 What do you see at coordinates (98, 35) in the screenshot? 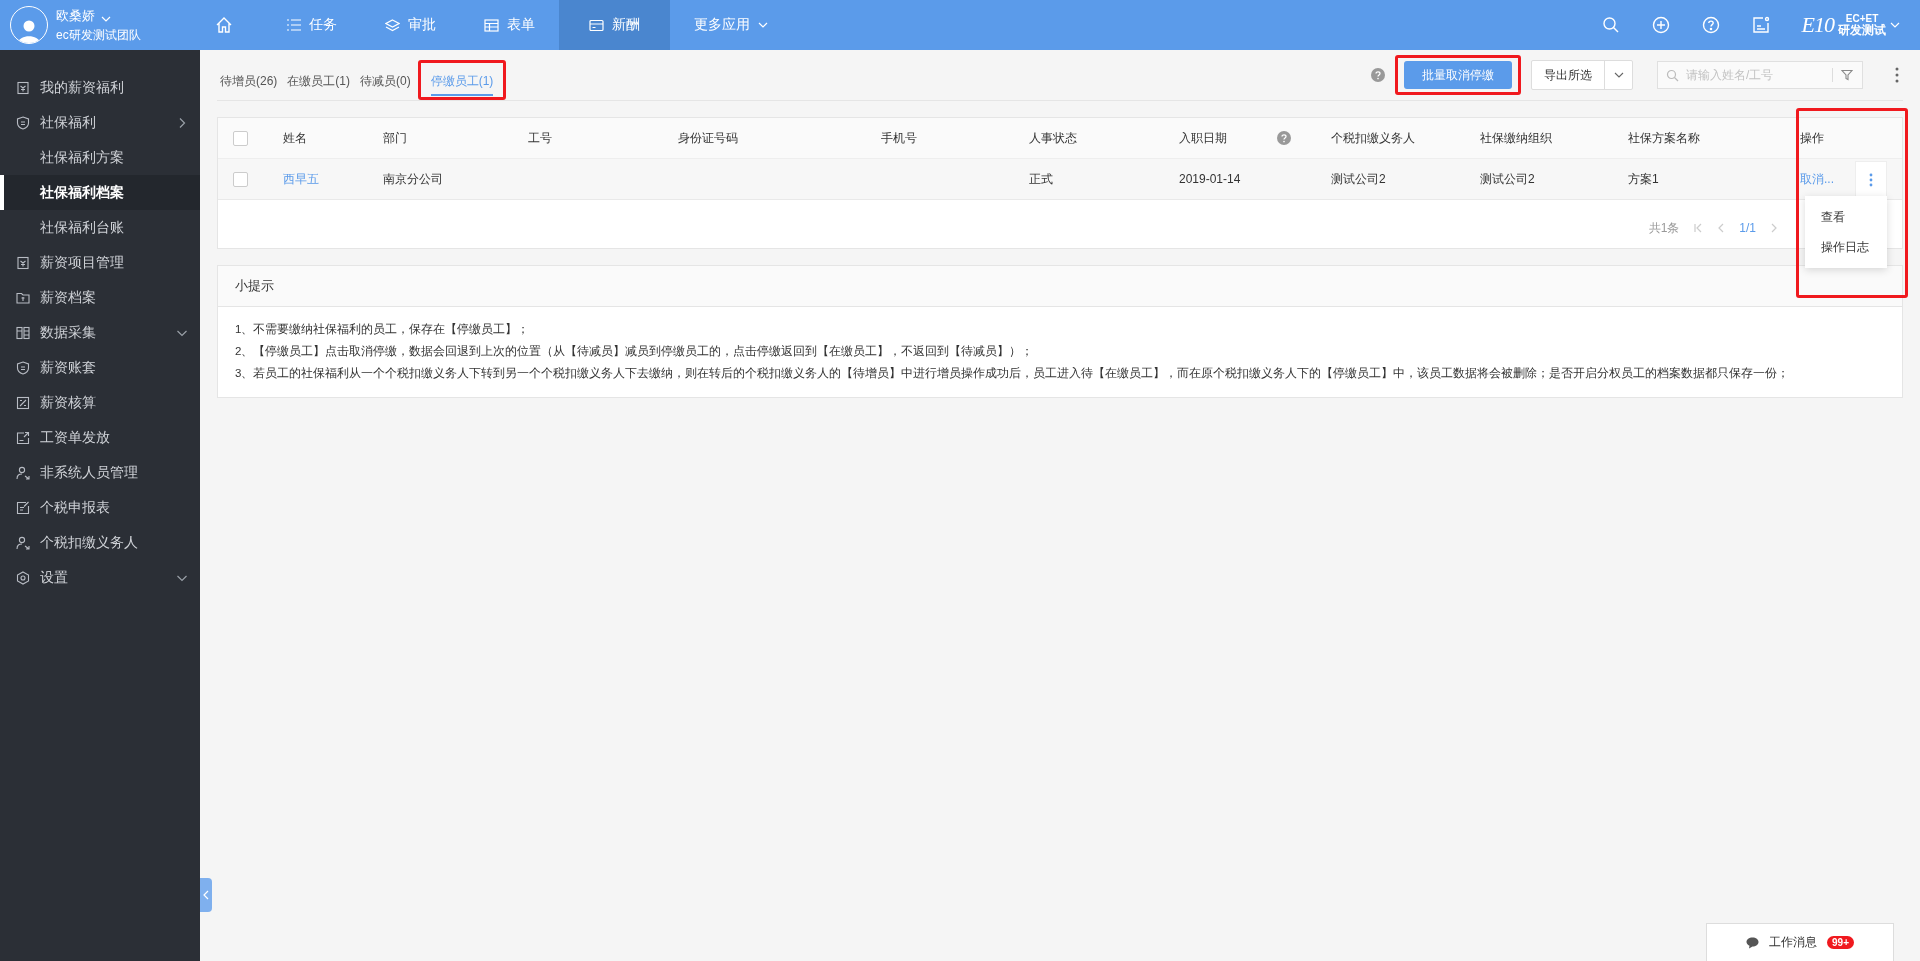
I see `team-name: ec研发测试团队` at bounding box center [98, 35].